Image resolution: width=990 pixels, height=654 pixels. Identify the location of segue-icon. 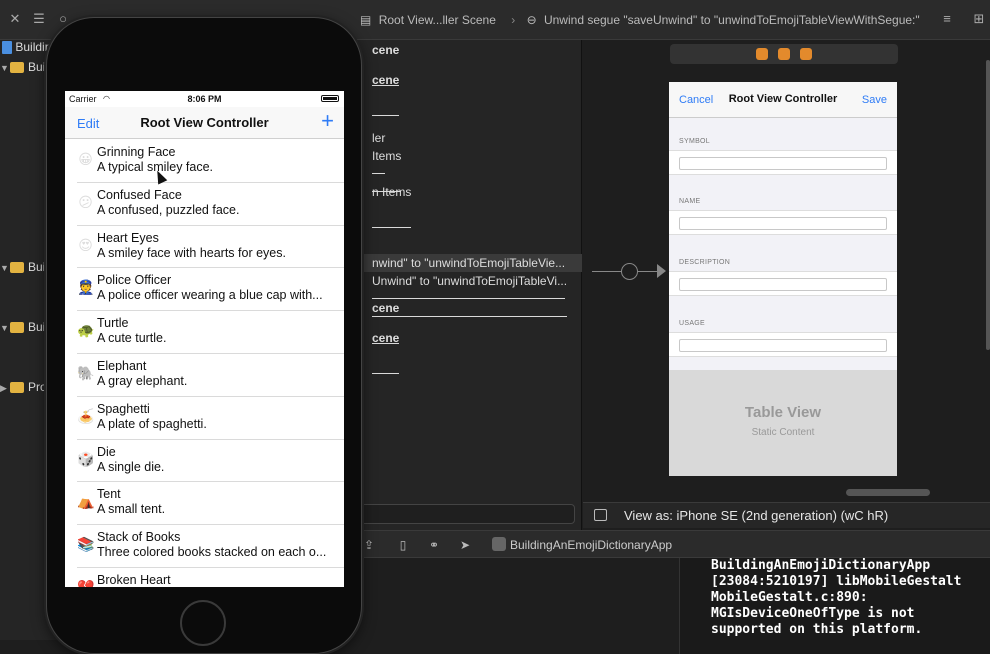
(629, 271).